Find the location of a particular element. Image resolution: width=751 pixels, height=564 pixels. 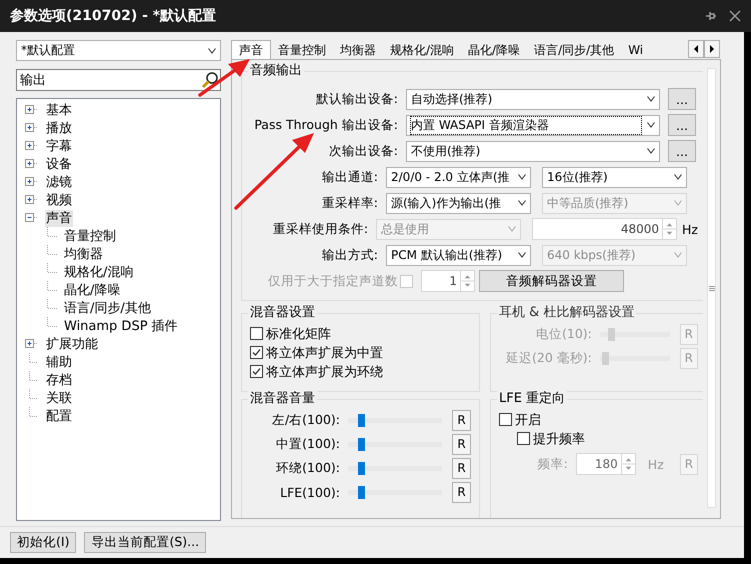

tree-item: 设备 is located at coordinates (59, 164).